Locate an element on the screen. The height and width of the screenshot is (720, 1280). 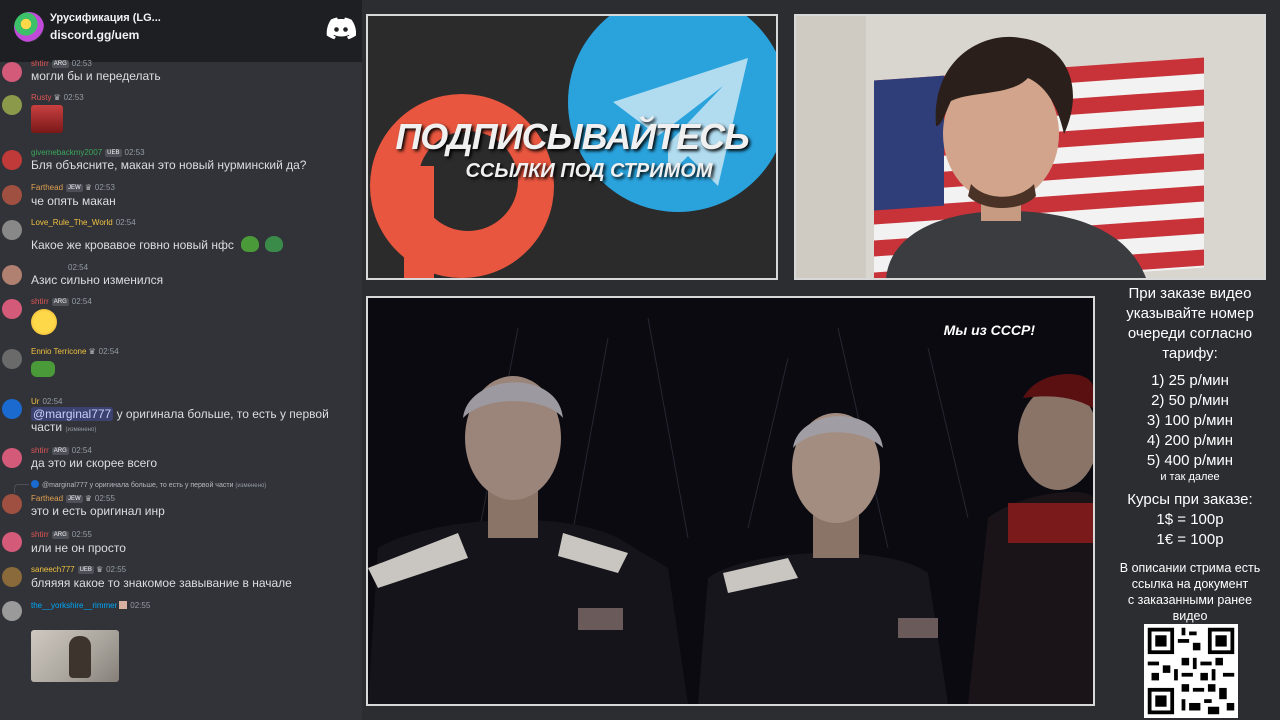
rates-title: Курсы при заказе: is located at coordinates (1190, 499).